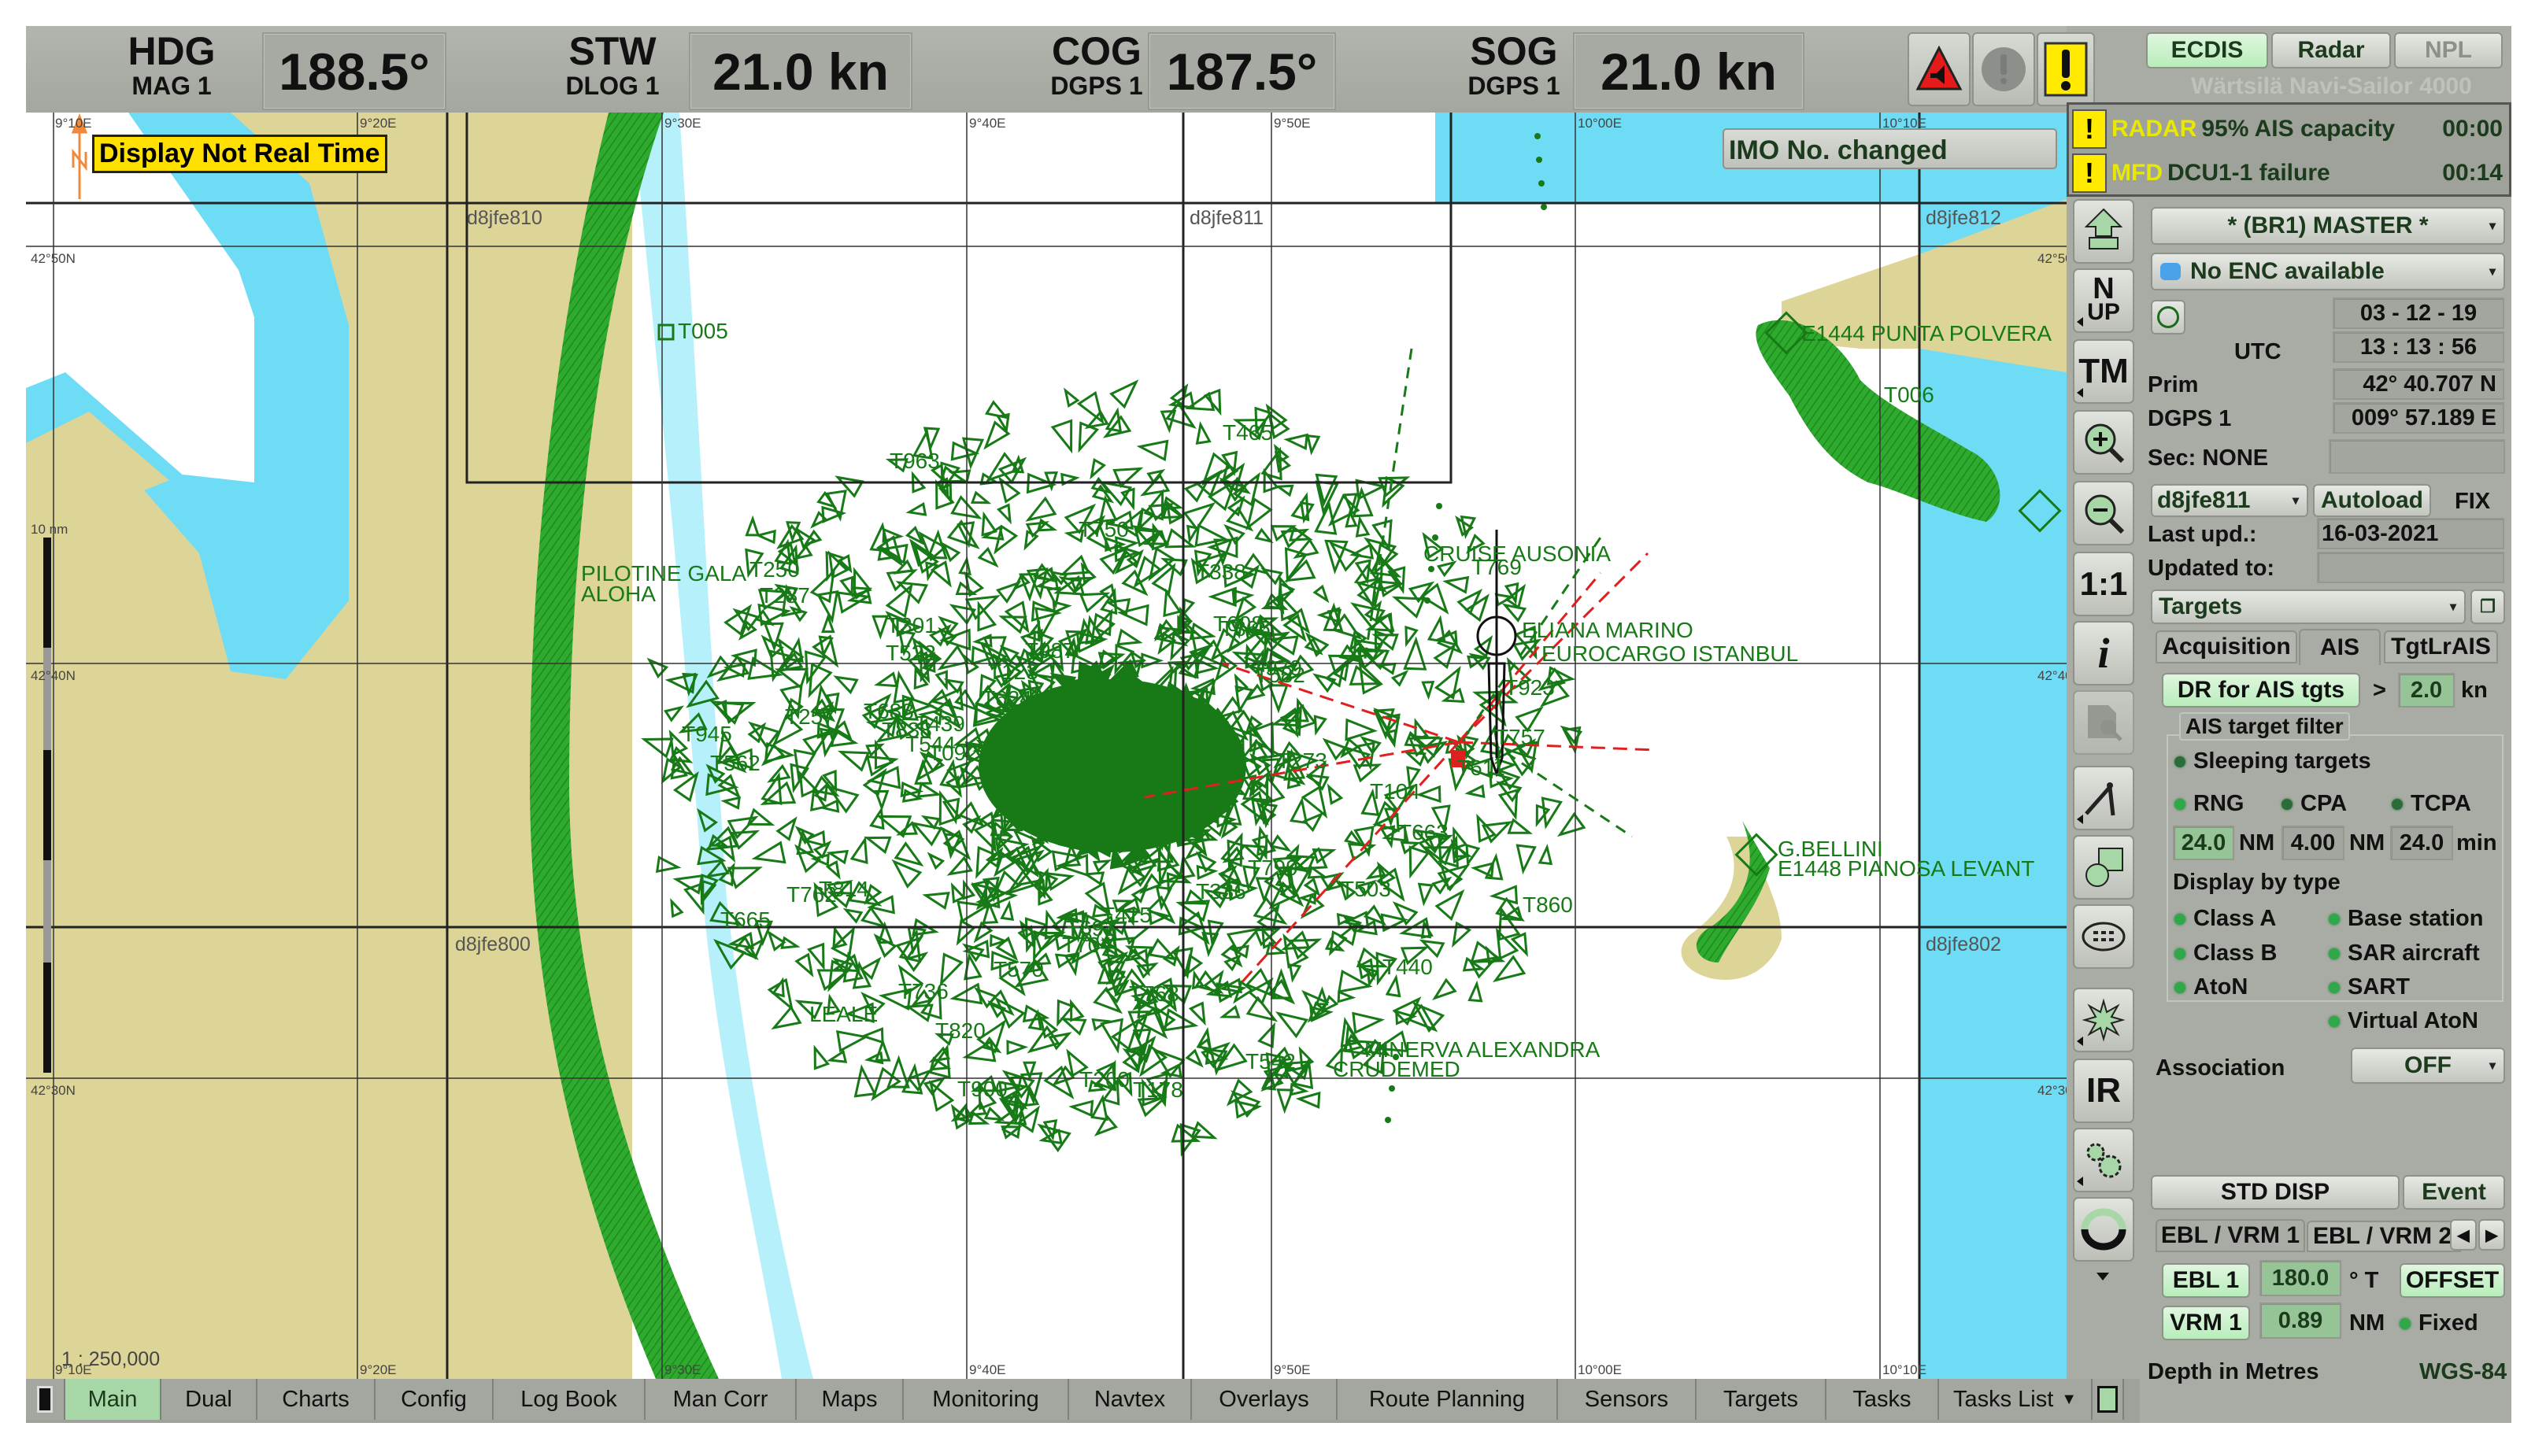 The width and height of the screenshot is (2535, 1456). What do you see at coordinates (1496, 567) in the screenshot?
I see `ais-target-id: T769` at bounding box center [1496, 567].